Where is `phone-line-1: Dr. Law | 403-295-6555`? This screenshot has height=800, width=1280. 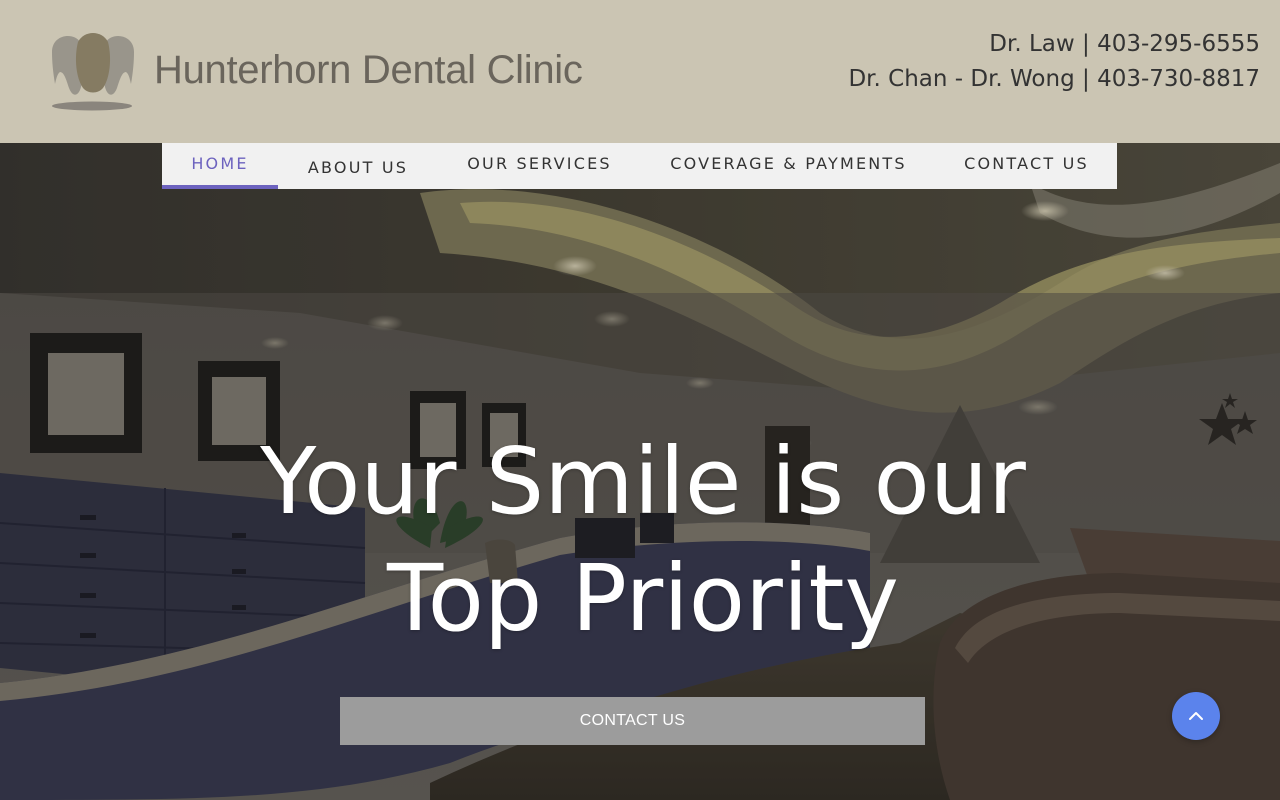
phone-line-1: Dr. Law | 403-295-6555 is located at coordinates (1054, 44).